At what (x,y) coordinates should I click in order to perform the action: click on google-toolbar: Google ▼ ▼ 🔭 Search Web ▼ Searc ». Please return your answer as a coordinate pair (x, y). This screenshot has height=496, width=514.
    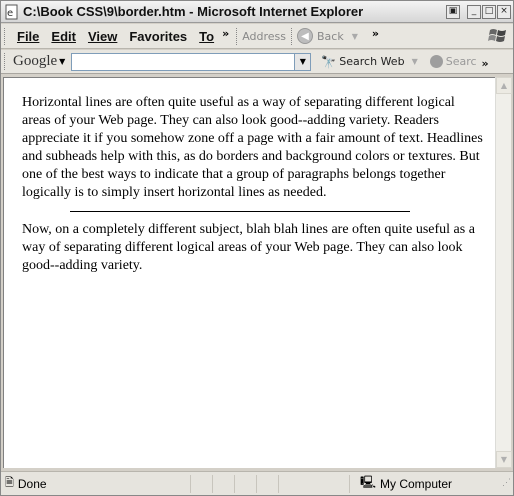
    Looking at the image, I should click on (257, 62).